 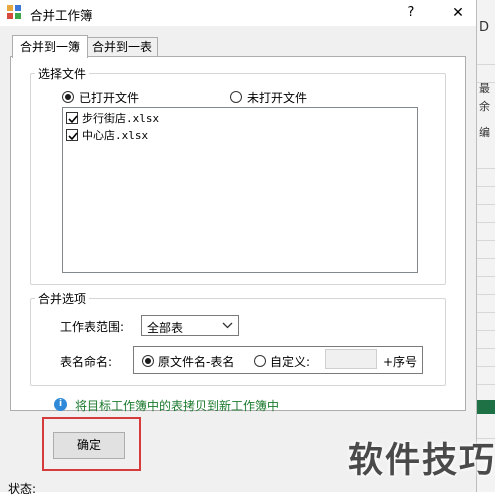 What do you see at coordinates (122, 47) in the screenshot?
I see `tab-merge-to-sheet: 合并到一表` at bounding box center [122, 47].